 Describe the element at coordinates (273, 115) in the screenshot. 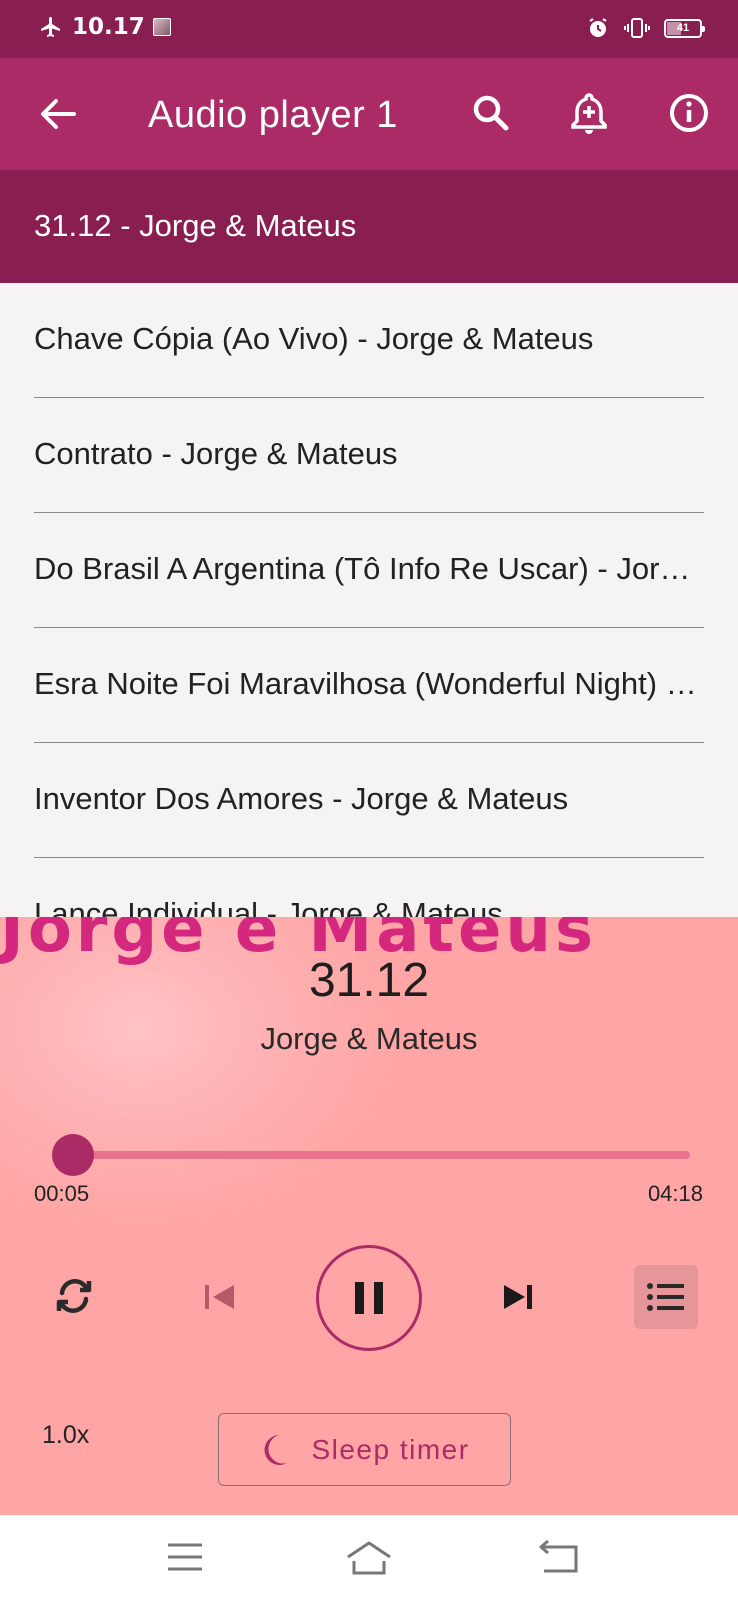

I see `page-title: Audio player 1` at that location.